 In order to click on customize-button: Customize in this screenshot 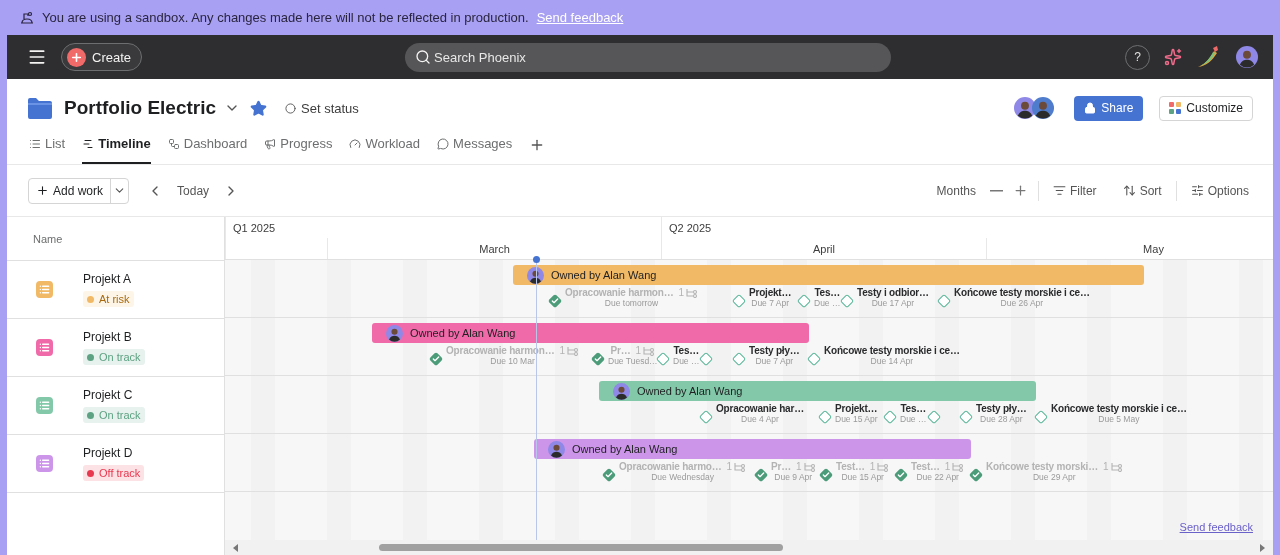, I will do `click(1206, 108)`.